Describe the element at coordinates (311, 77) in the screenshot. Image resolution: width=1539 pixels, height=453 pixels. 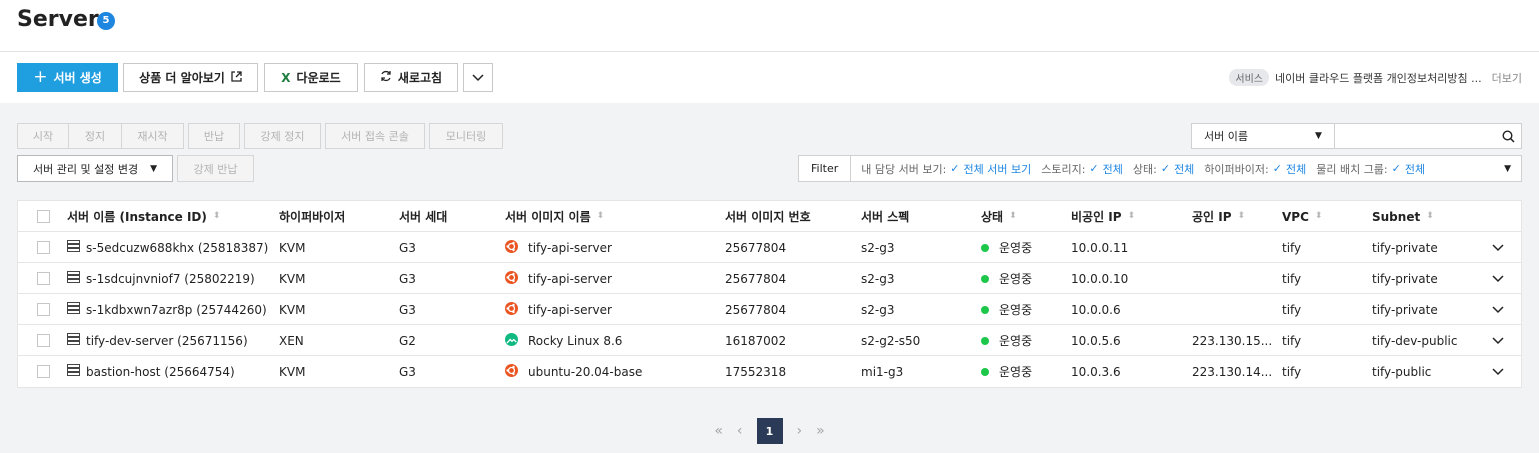
I see `download-button: X 다운로드` at that location.